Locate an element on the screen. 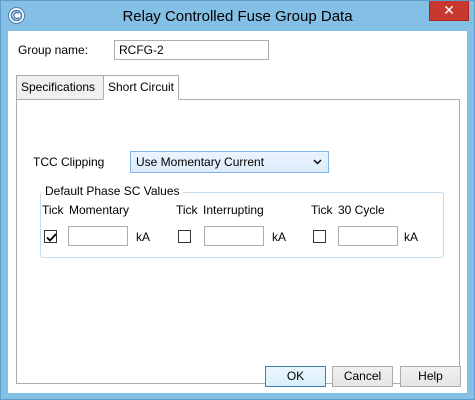  window-title: Relay Controlled Fuse Group Data is located at coordinates (237, 16).